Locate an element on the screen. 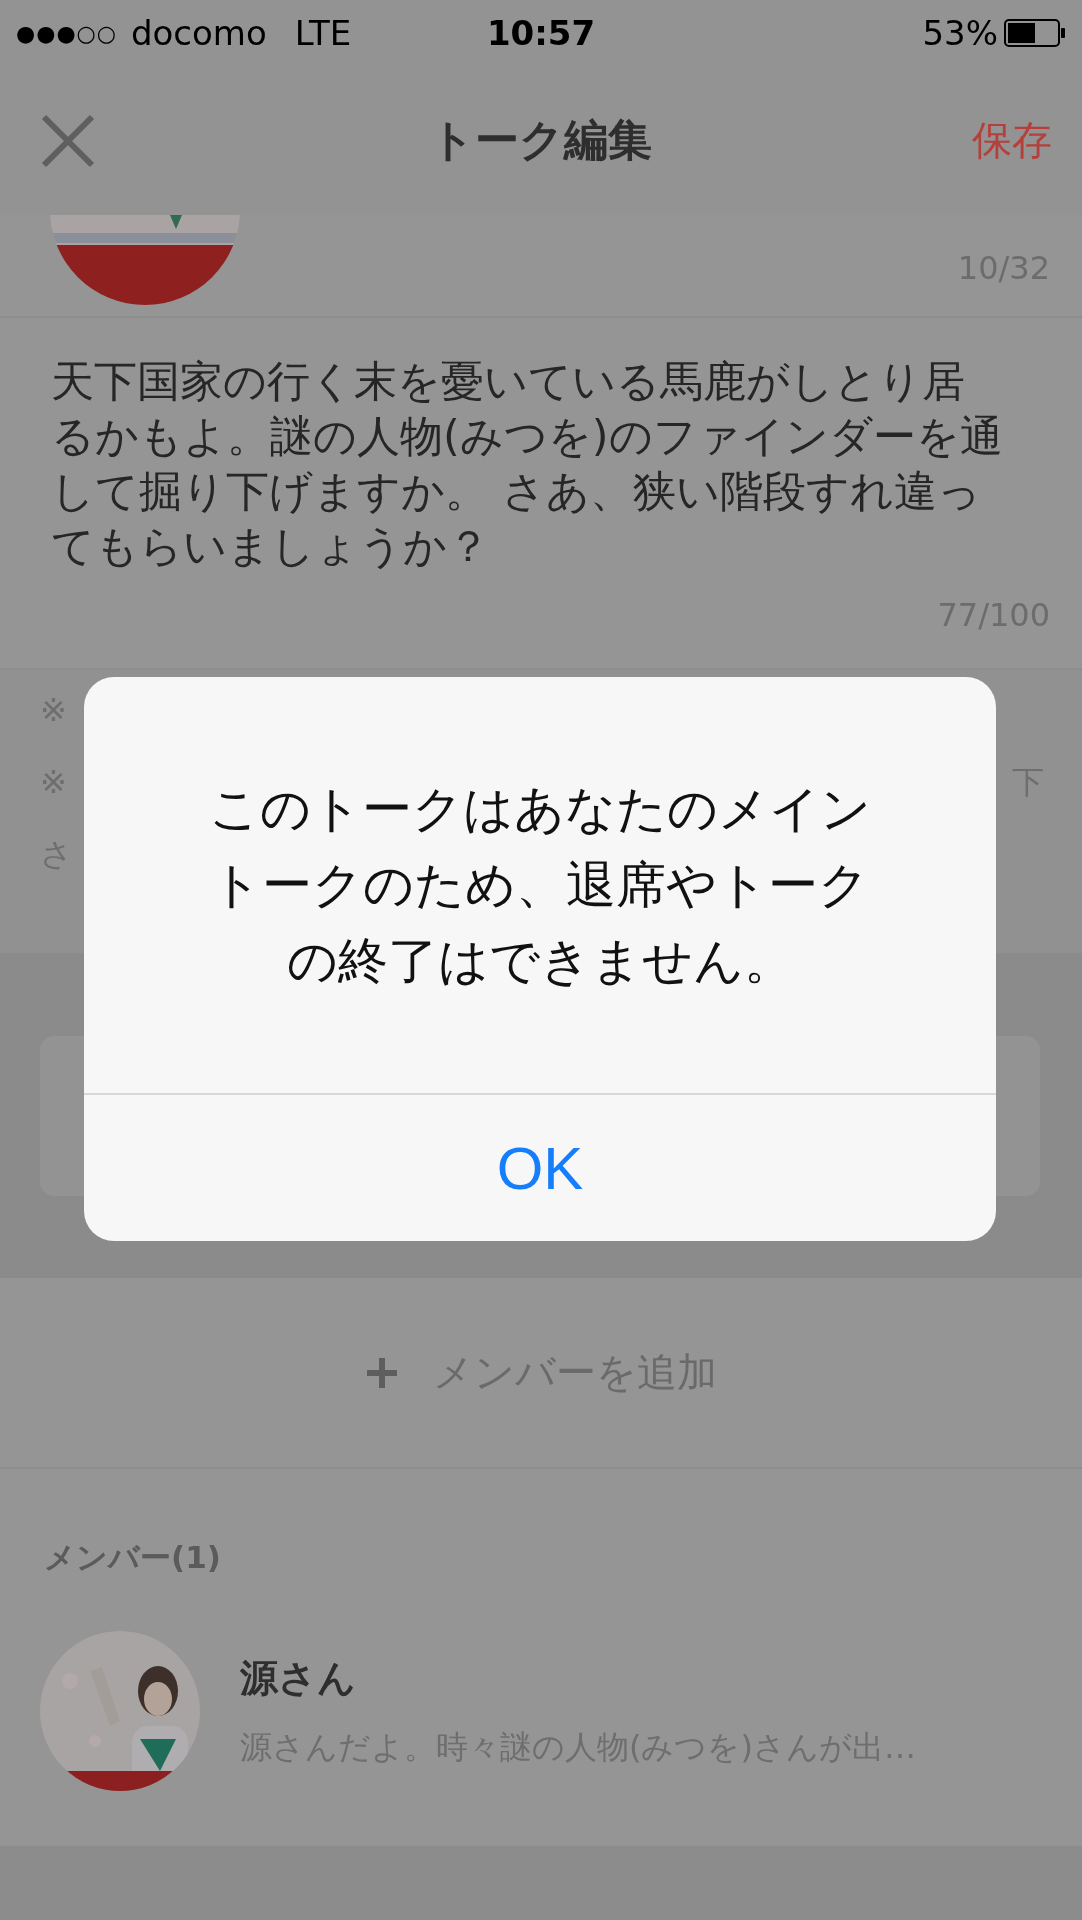 The height and width of the screenshot is (1920, 1082). close-button is located at coordinates (68, 140).